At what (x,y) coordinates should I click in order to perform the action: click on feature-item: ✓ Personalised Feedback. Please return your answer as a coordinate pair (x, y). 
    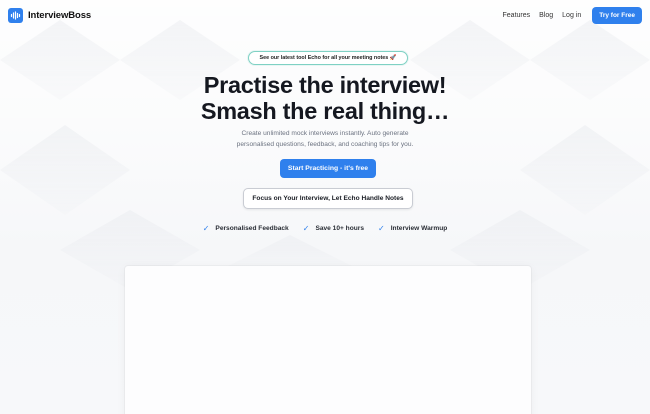
    Looking at the image, I should click on (246, 228).